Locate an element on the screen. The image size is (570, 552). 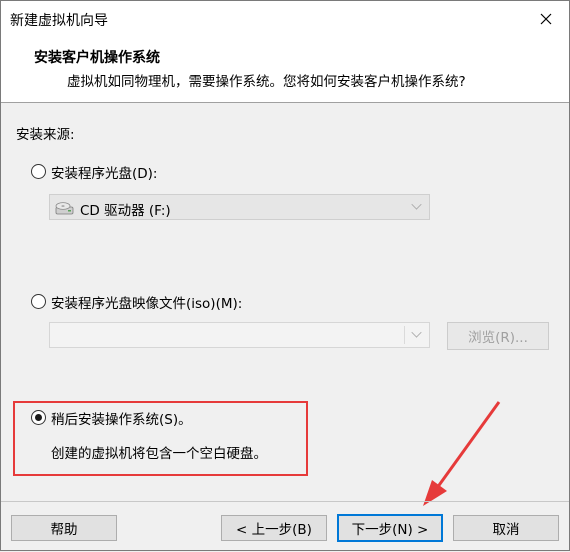
cancel-button: 取消 is located at coordinates (506, 528).